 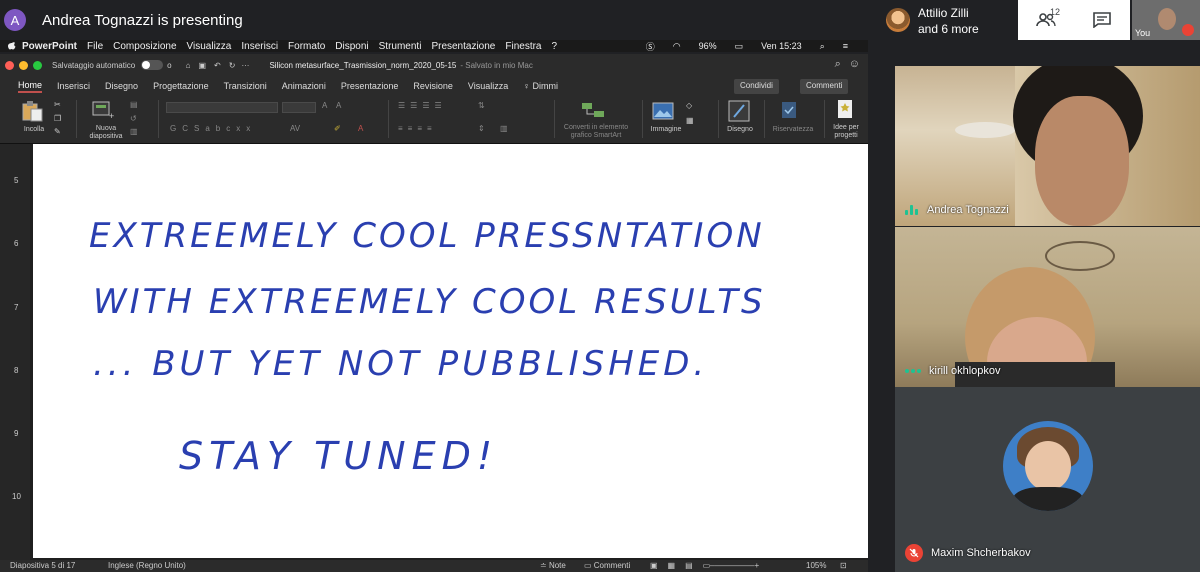 What do you see at coordinates (481, 128) in the screenshot?
I see `align-text-icon: ⇕` at bounding box center [481, 128].